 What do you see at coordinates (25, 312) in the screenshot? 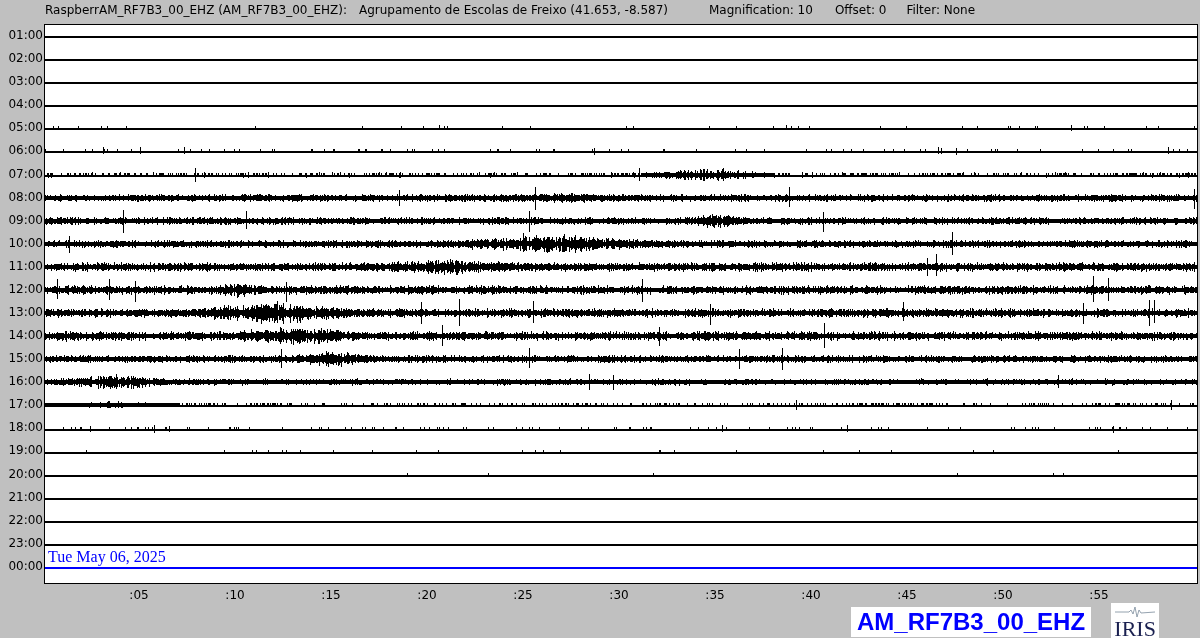
I see `hour-label: 13:00` at bounding box center [25, 312].